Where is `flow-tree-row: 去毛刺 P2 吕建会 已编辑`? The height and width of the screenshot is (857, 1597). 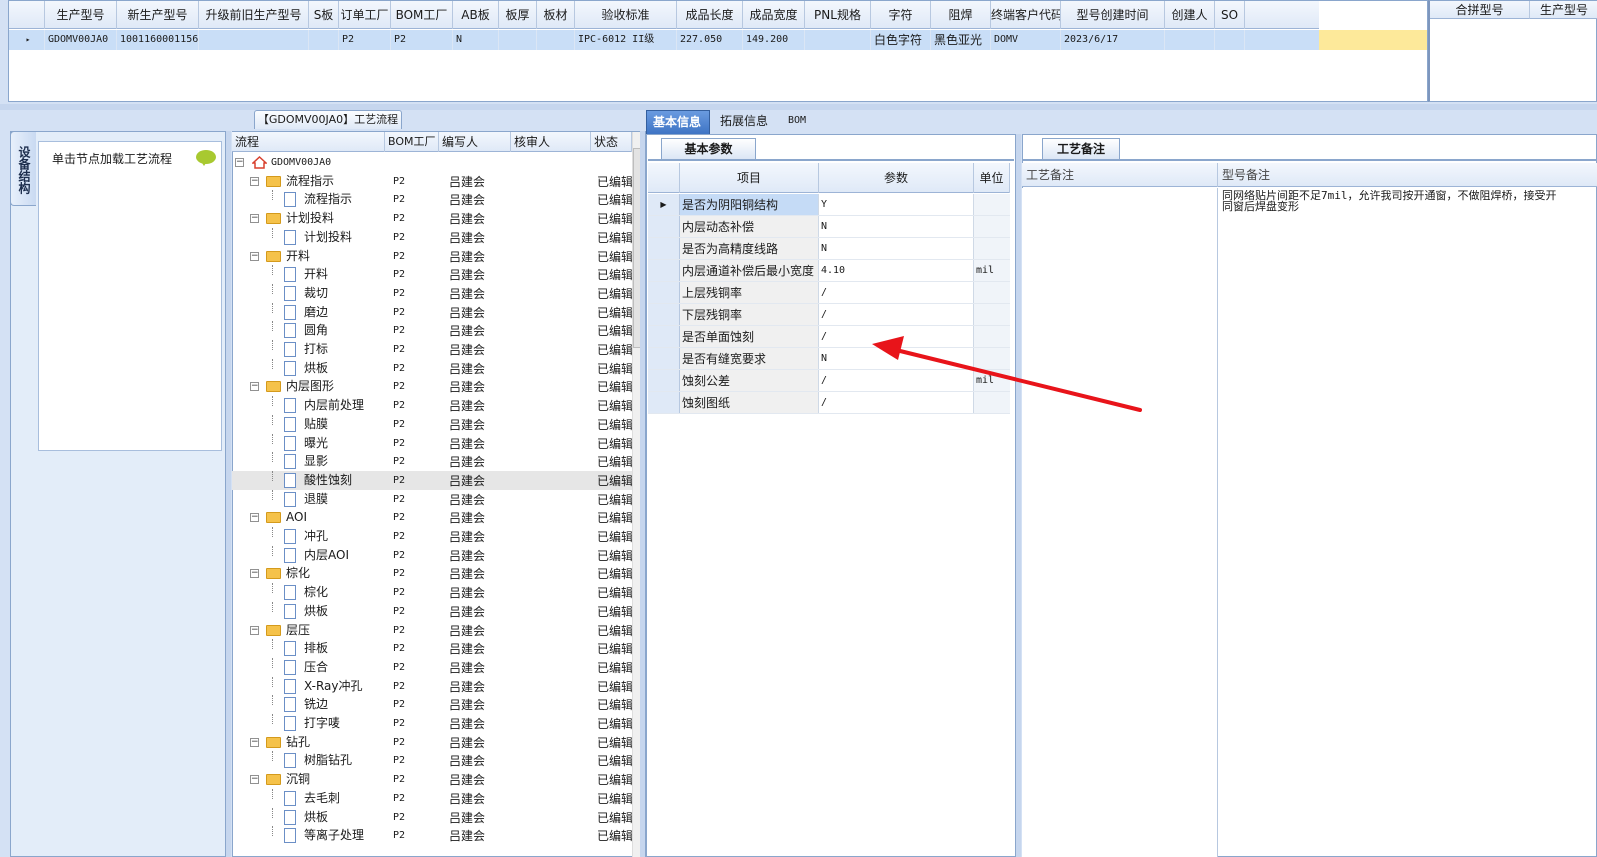
flow-tree-row: 去毛刺 P2 吕建会 已编辑 is located at coordinates (432, 798).